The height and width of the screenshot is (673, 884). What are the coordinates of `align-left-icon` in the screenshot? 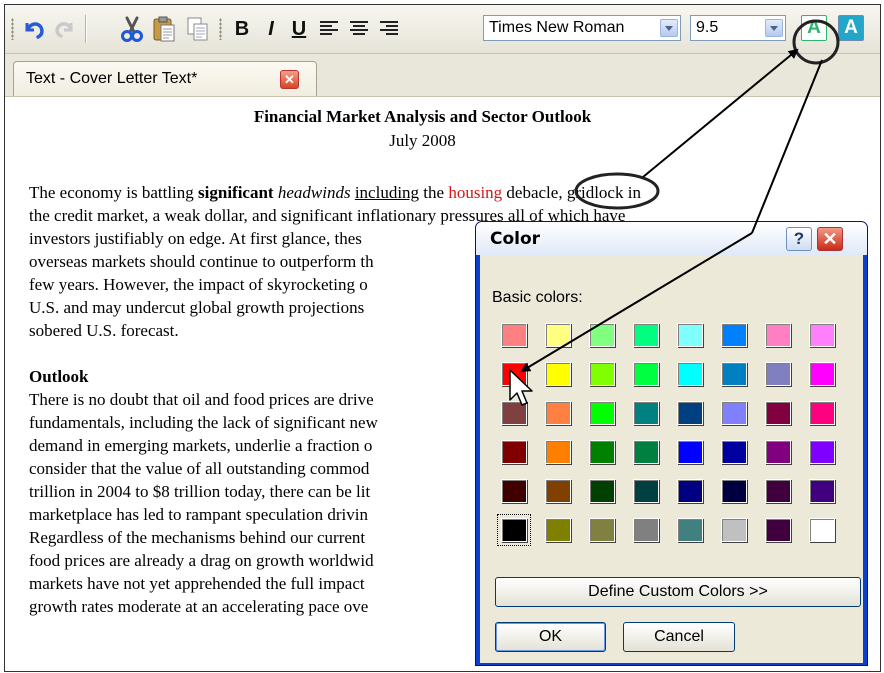 It's located at (329, 29).